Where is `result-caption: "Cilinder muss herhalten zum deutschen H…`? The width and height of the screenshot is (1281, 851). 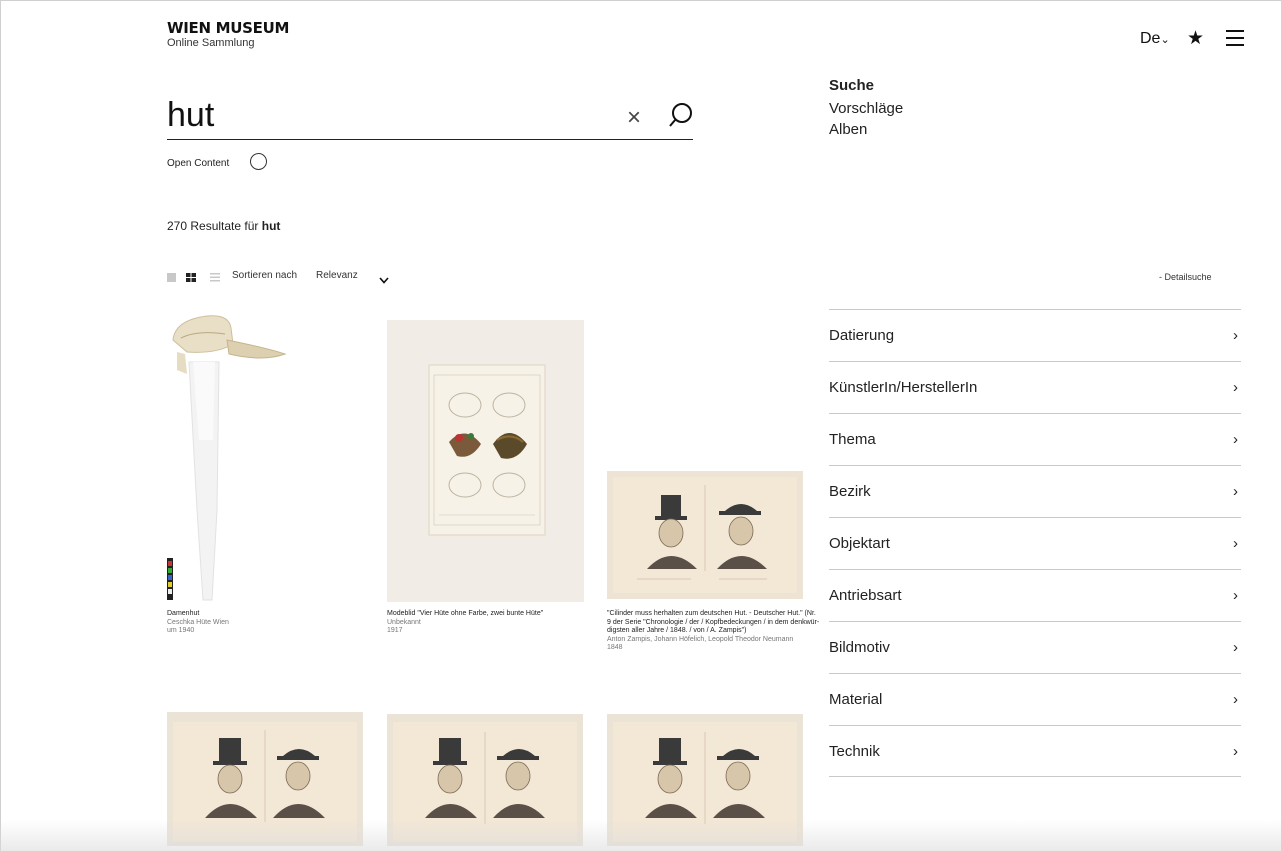 result-caption: "Cilinder muss herhalten zum deutschen H… is located at coordinates (714, 631).